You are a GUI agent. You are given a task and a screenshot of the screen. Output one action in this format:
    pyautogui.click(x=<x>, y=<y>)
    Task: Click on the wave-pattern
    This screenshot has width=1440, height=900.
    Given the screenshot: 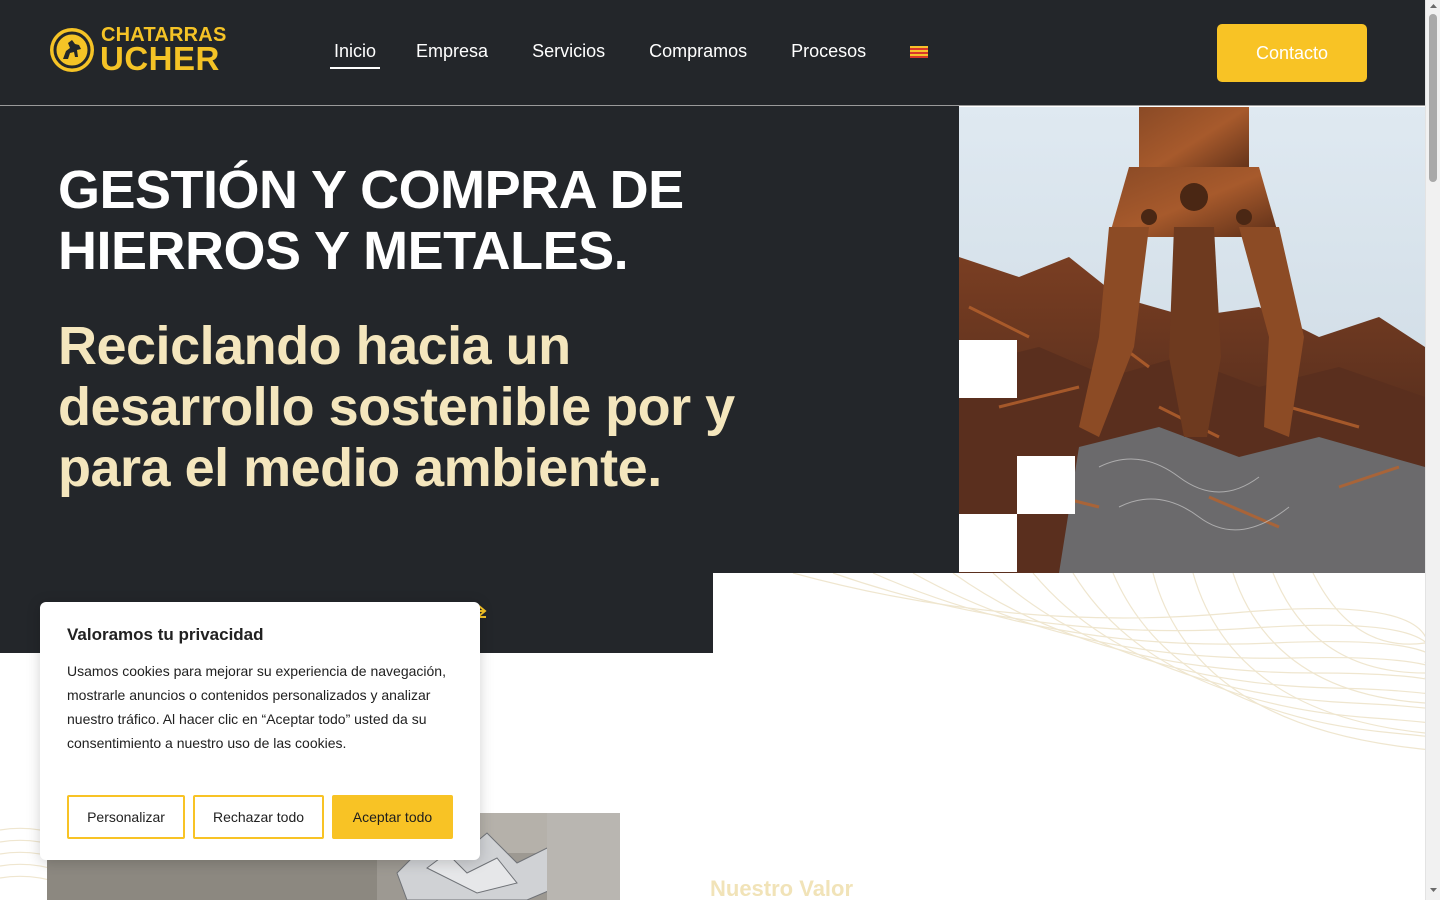 What is the action you would take?
    pyautogui.click(x=1069, y=688)
    